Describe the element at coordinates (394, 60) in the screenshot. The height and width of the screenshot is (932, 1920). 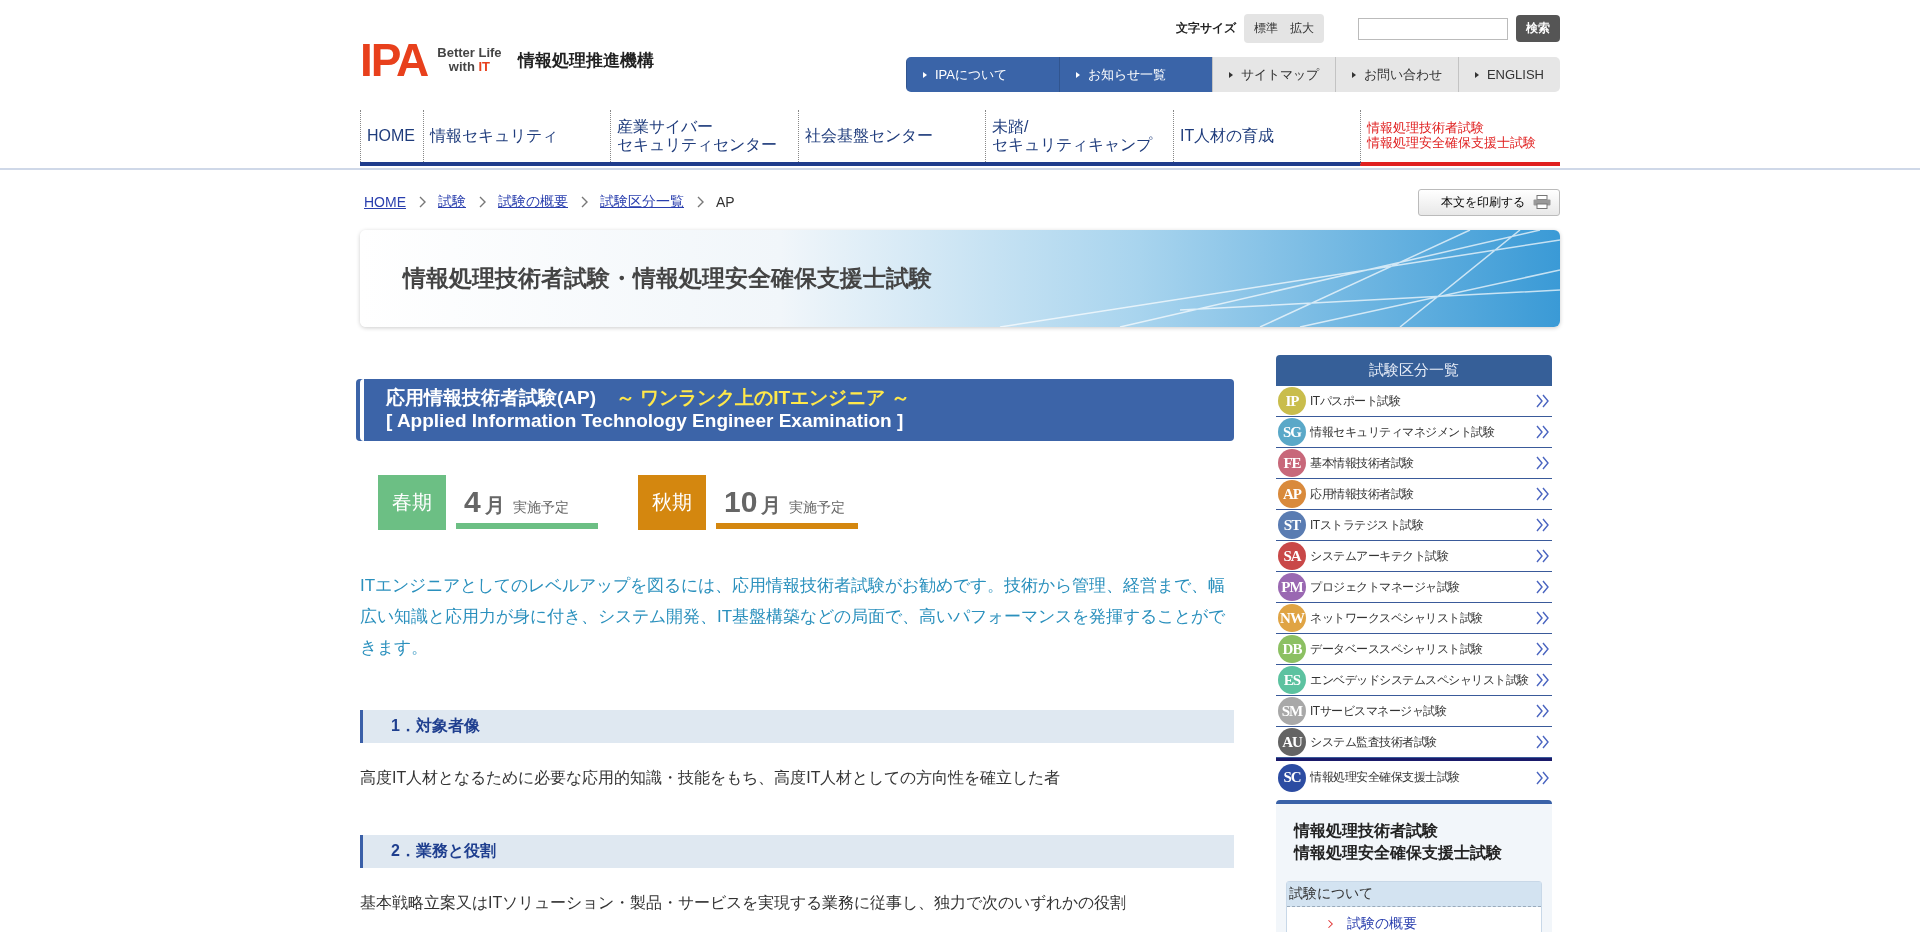
I see `logo-mark: IPA` at that location.